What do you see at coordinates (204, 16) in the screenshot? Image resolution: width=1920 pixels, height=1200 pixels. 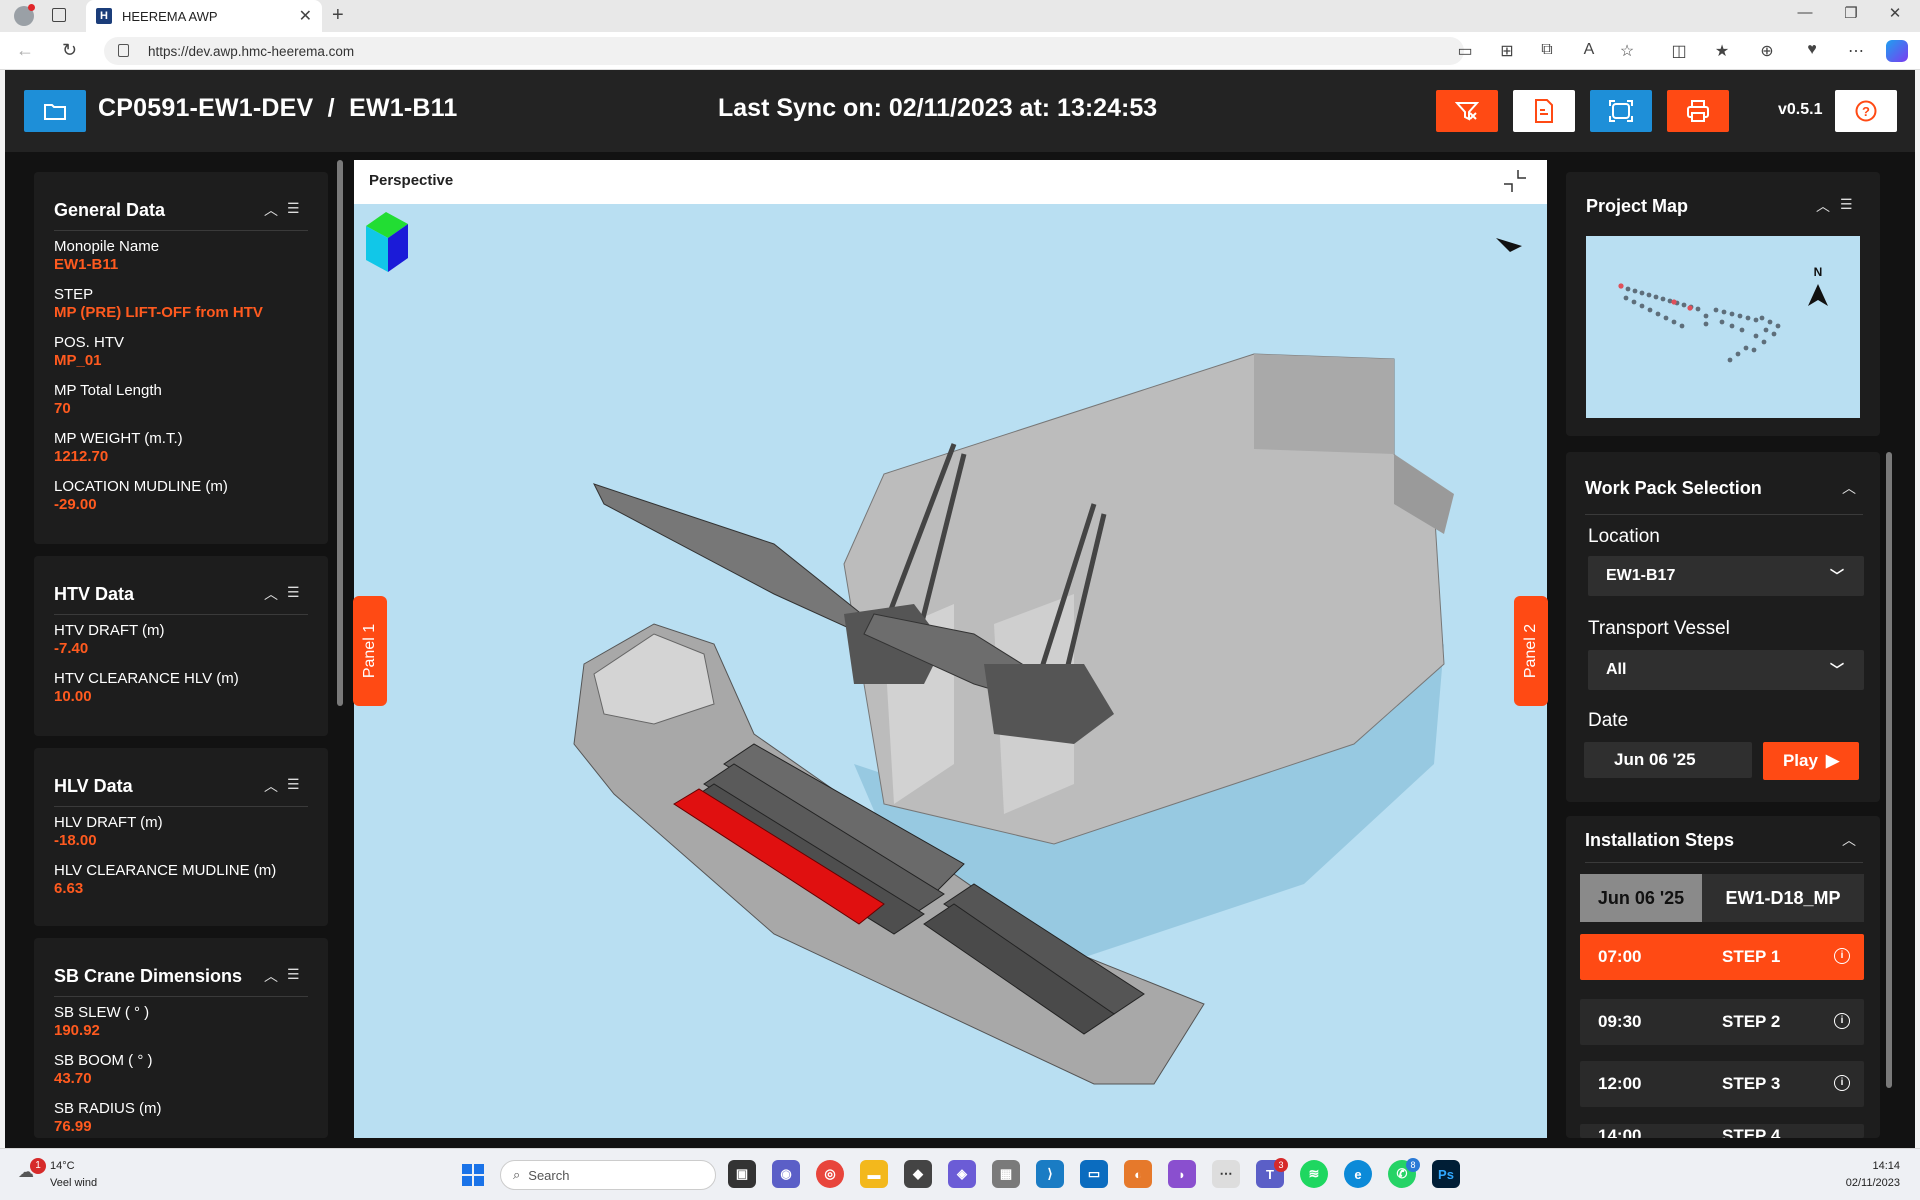 I see `browser-tab: H HEEREMA AWP ✕` at bounding box center [204, 16].